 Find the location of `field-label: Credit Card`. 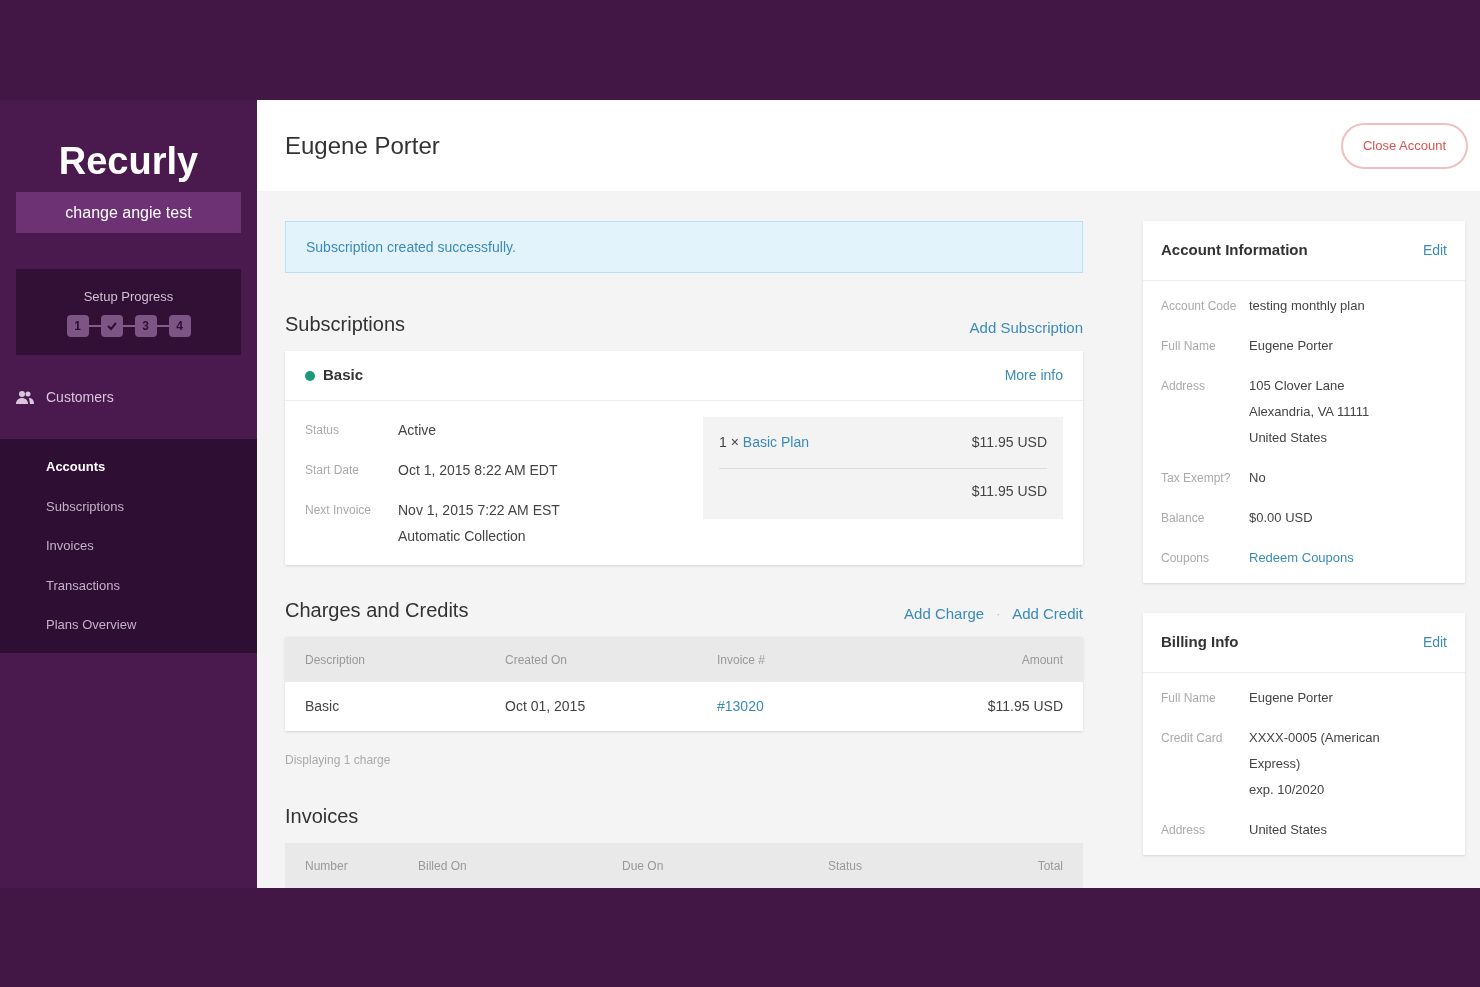

field-label: Credit Card is located at coordinates (1192, 738).